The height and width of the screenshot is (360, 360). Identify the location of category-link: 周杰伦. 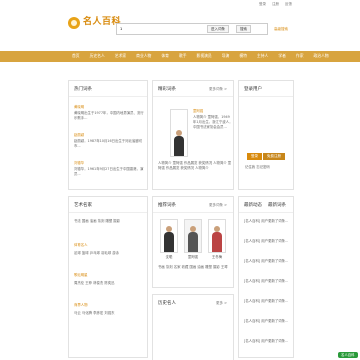
(79, 283).